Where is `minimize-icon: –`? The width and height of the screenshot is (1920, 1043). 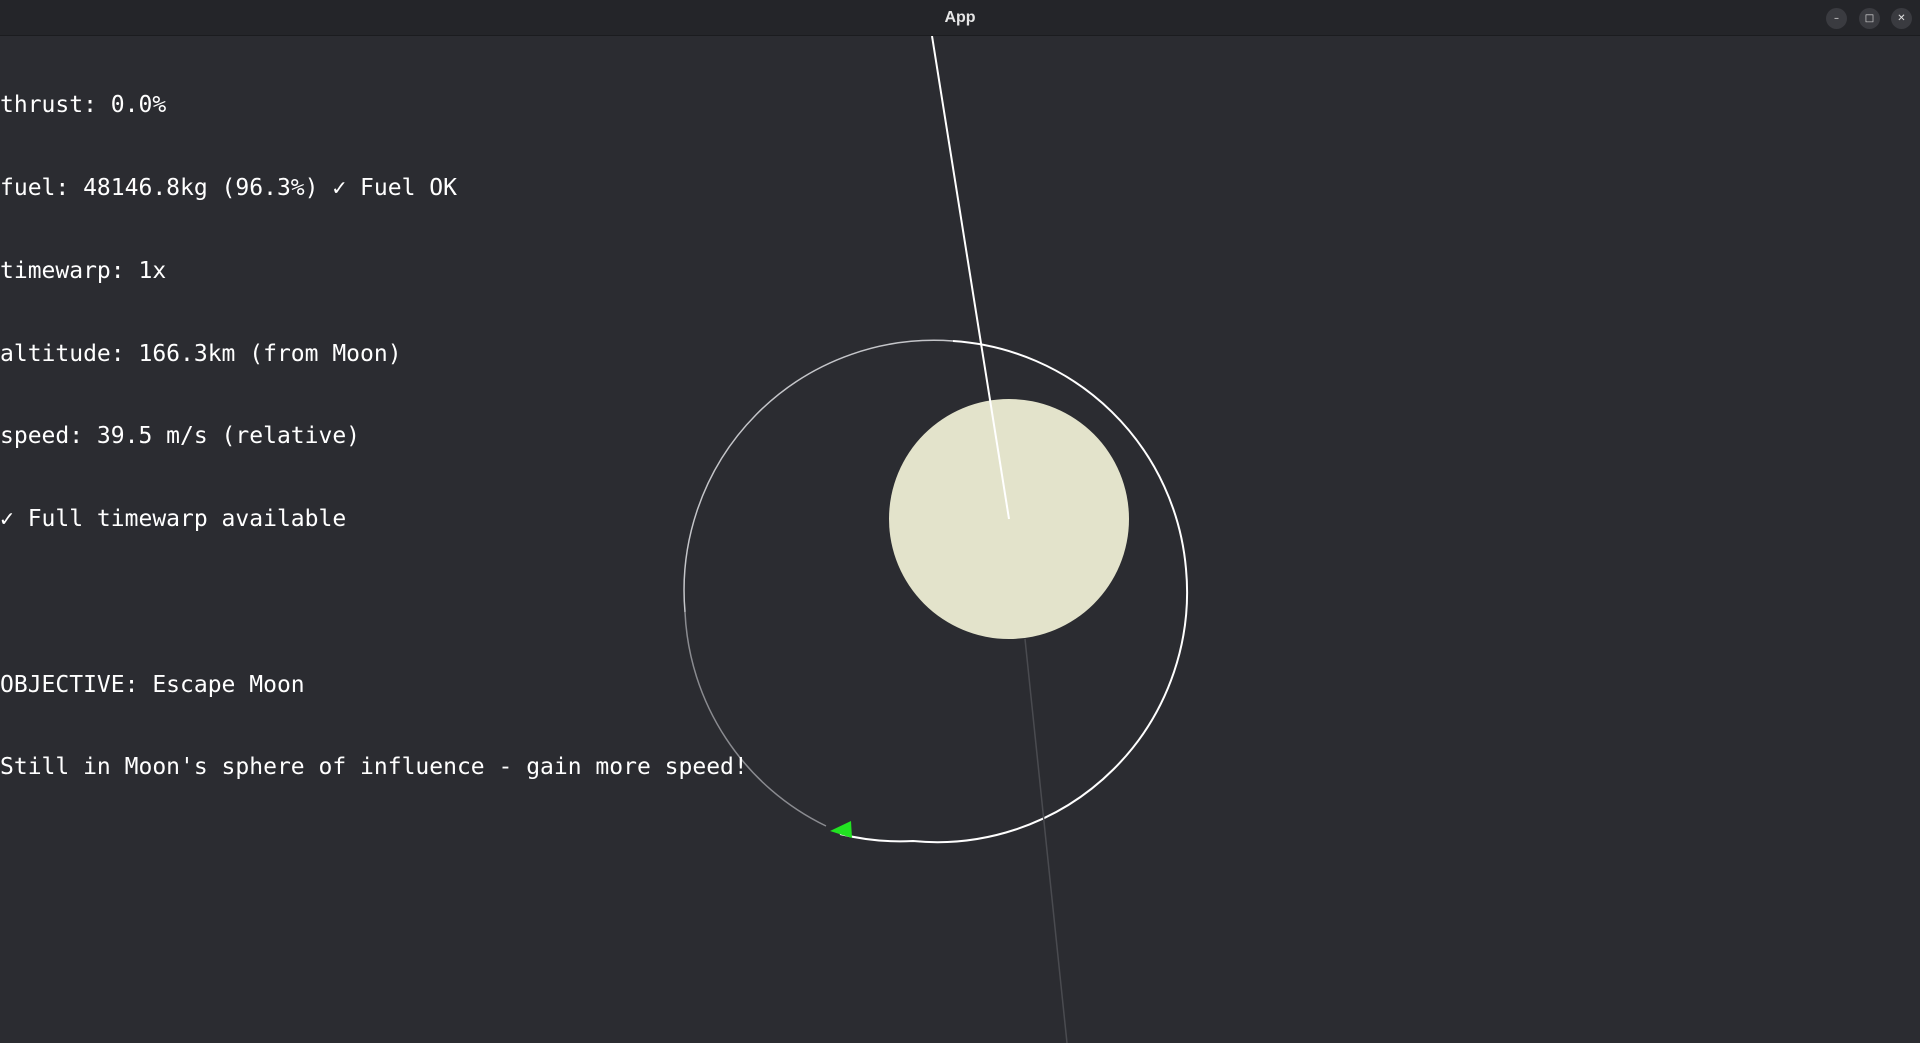
minimize-icon: – is located at coordinates (1836, 18).